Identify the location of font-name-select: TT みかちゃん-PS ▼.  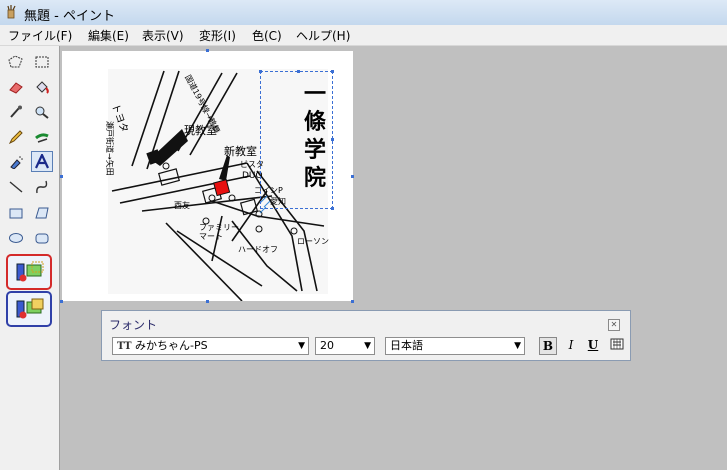
(210, 346).